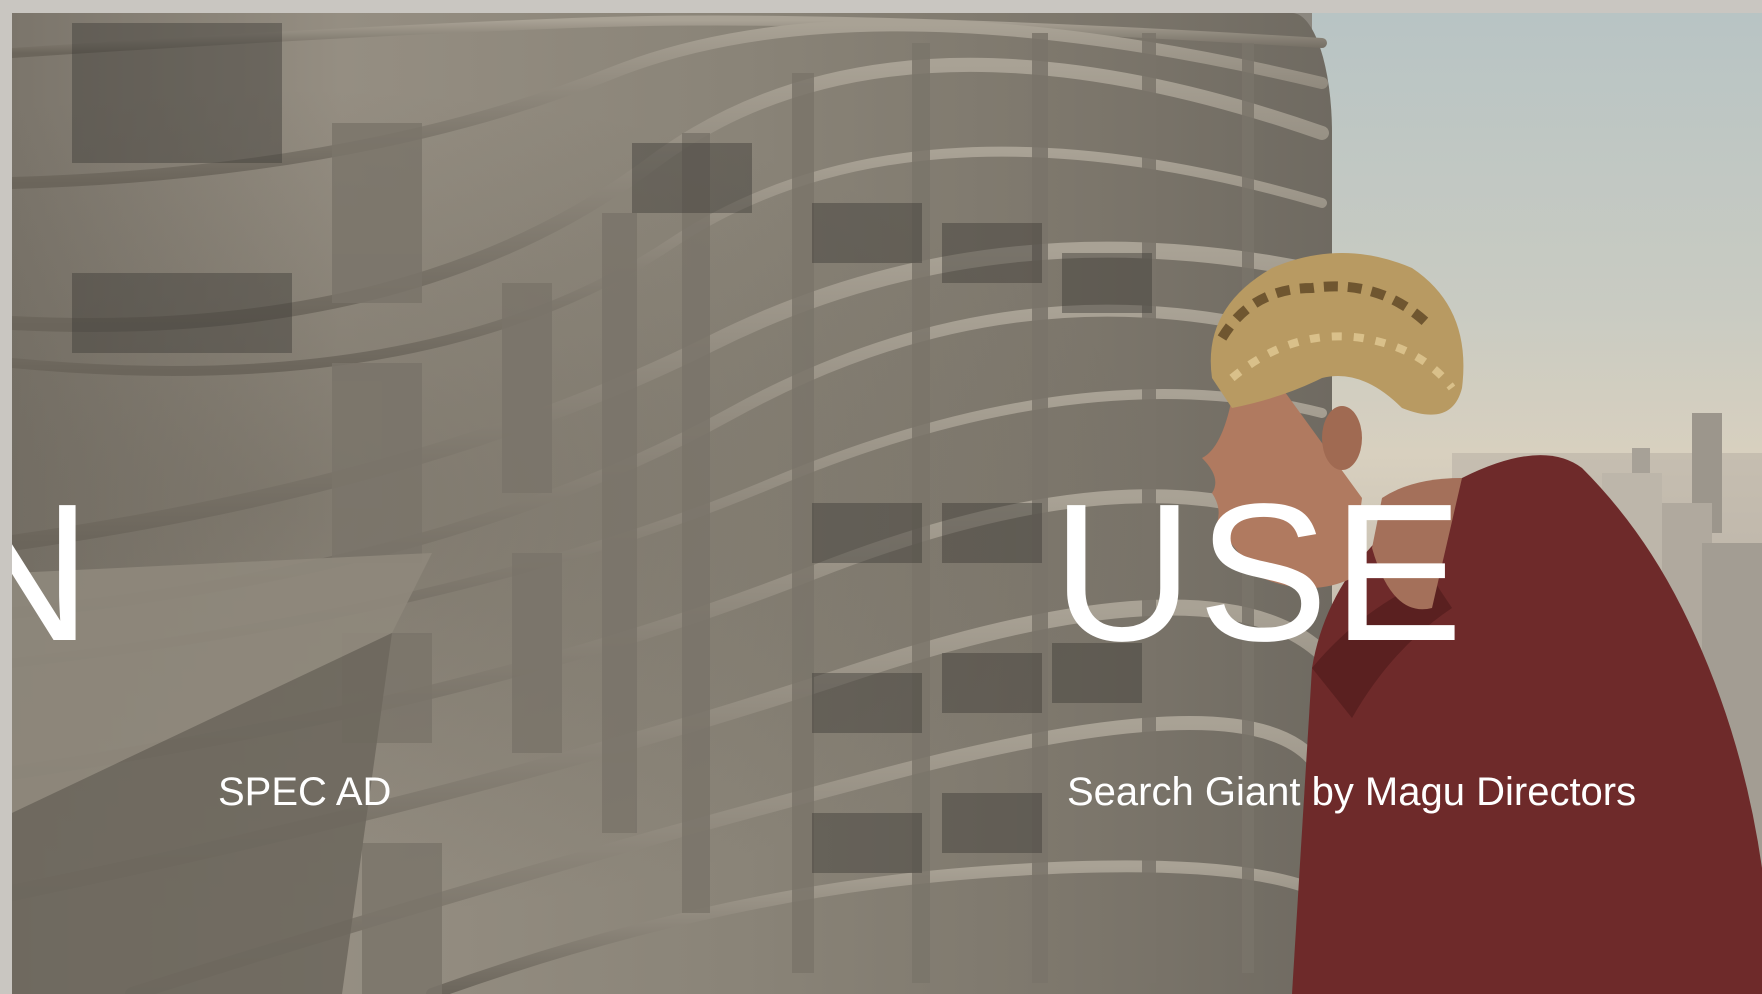 This screenshot has height=994, width=1762. What do you see at coordinates (305, 792) in the screenshot?
I see `category-label: SPEC AD` at bounding box center [305, 792].